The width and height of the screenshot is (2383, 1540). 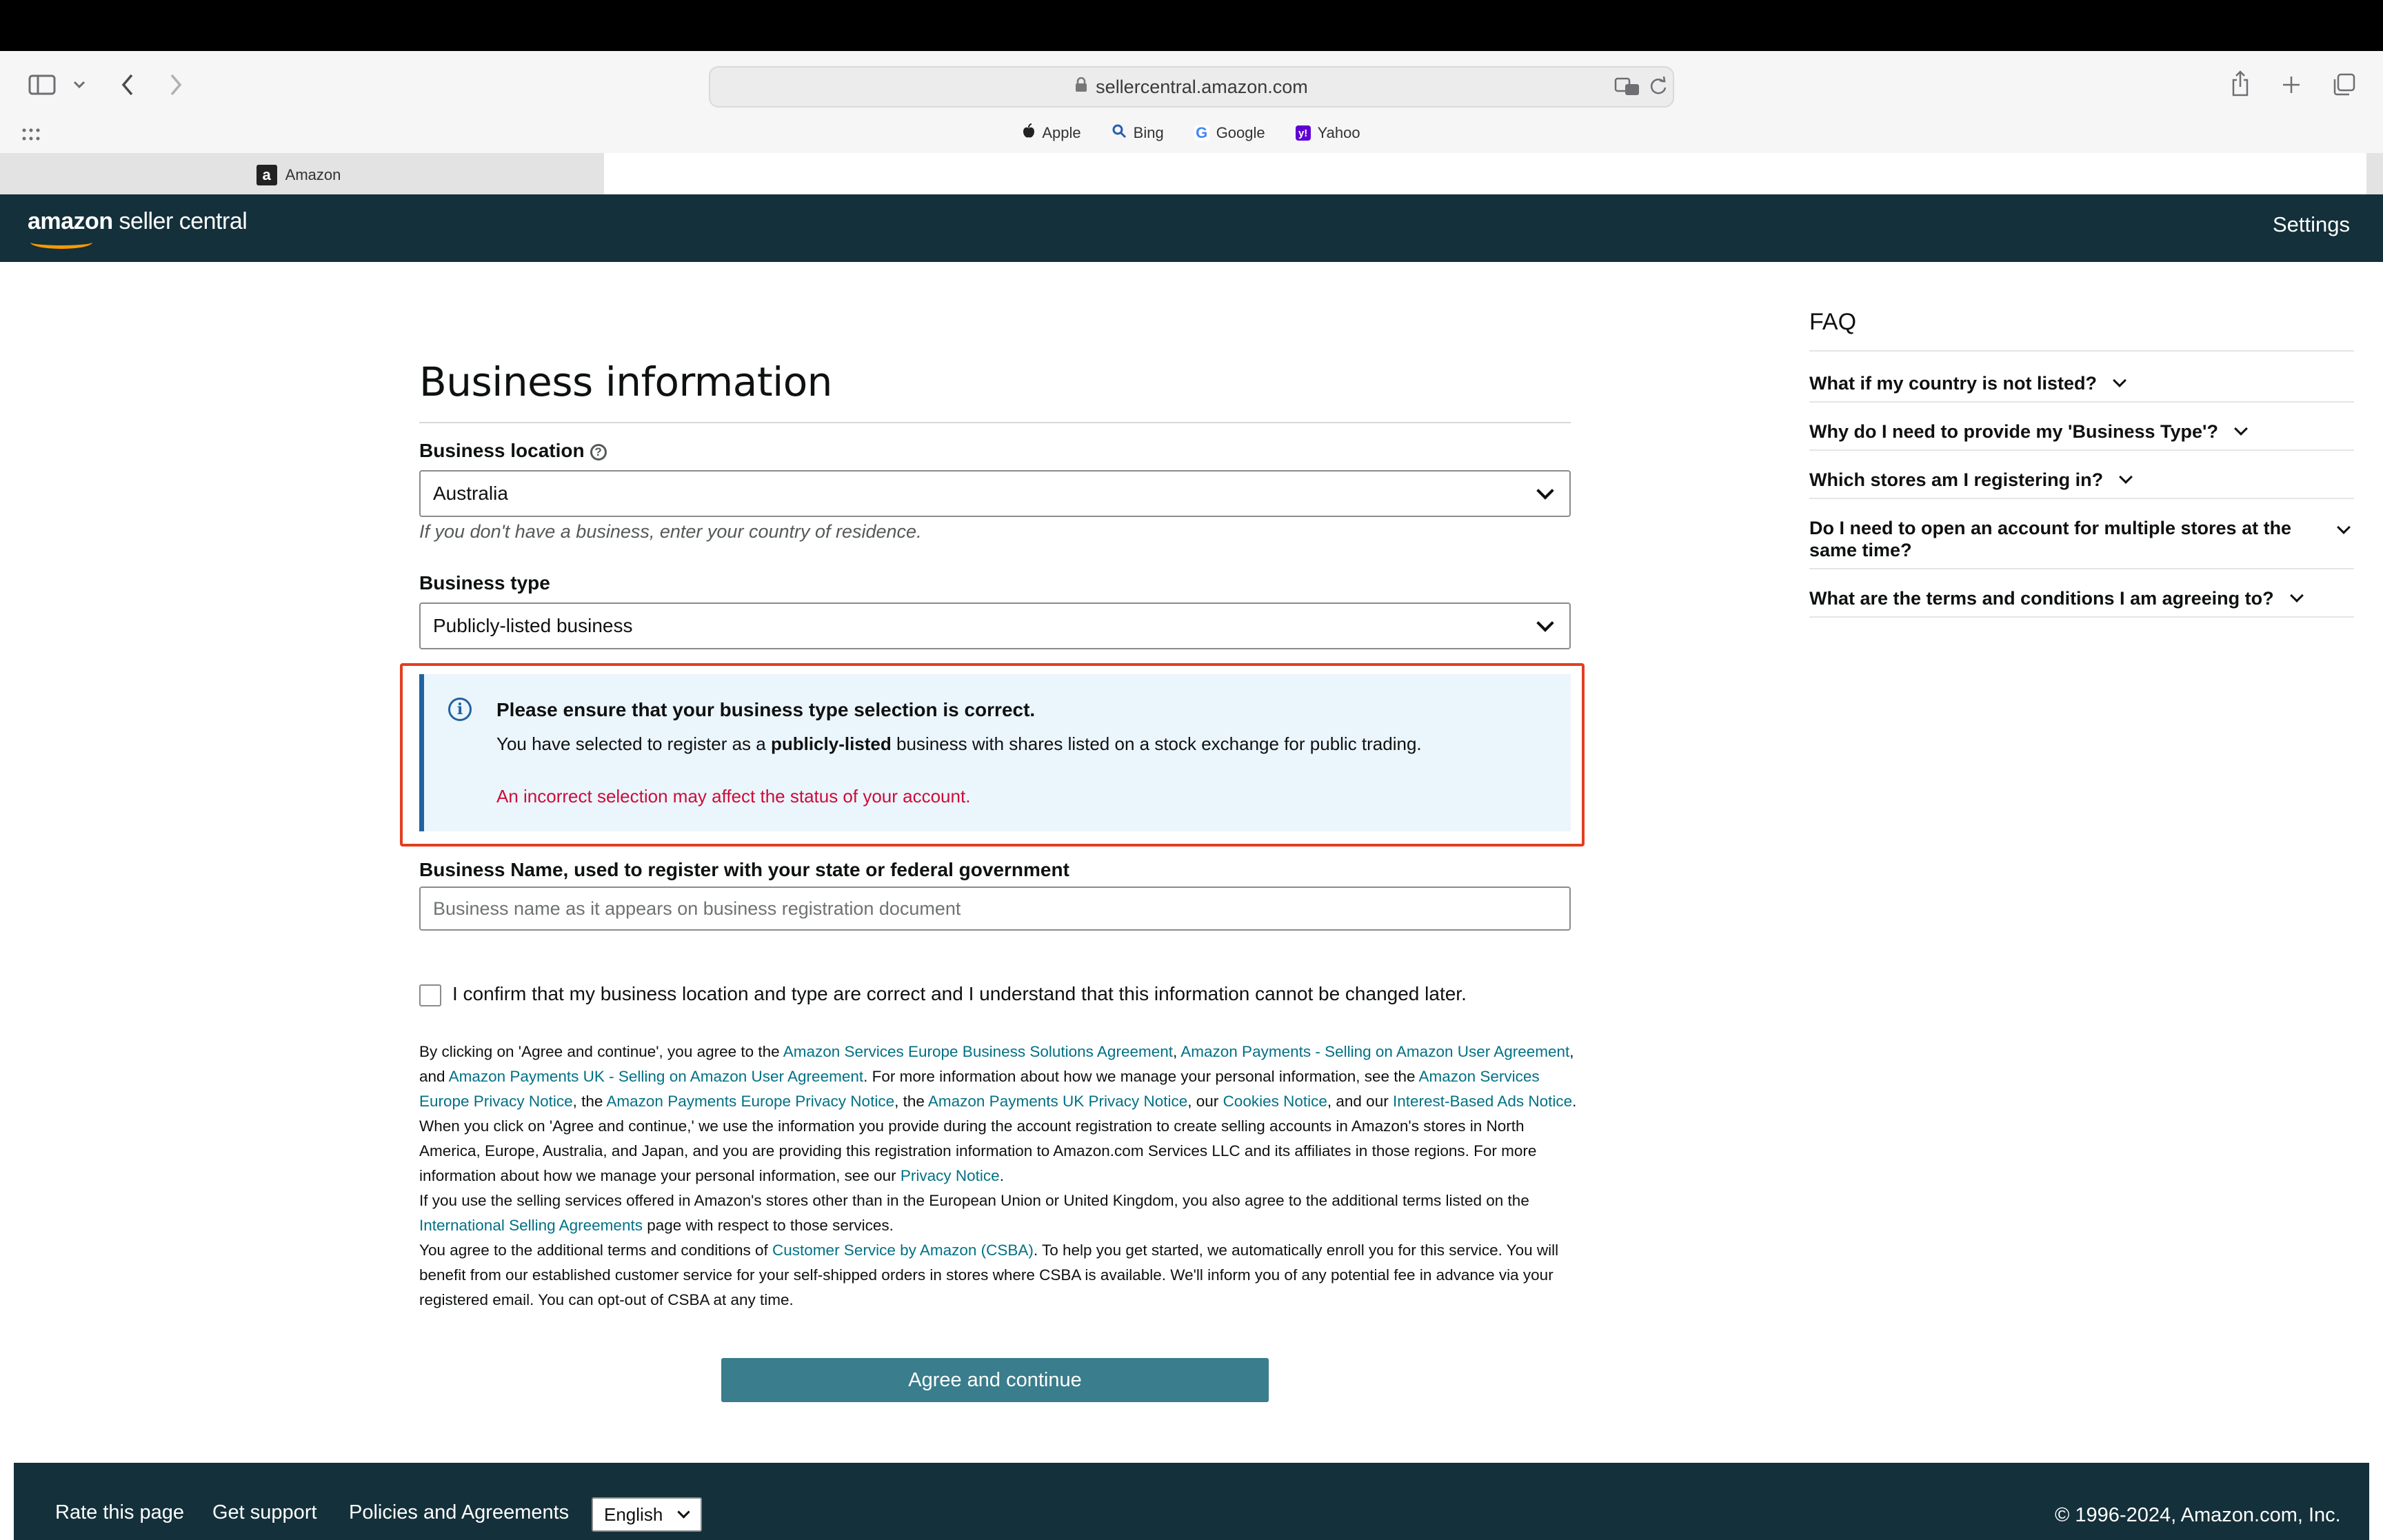 What do you see at coordinates (1275, 1102) in the screenshot?
I see `link-cookies: Cookies Notice` at bounding box center [1275, 1102].